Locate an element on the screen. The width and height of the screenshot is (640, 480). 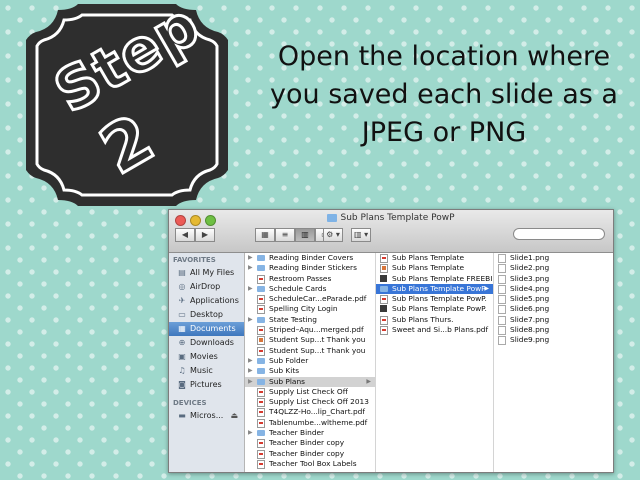
list-view-icon: ≡ is located at coordinates (285, 235).